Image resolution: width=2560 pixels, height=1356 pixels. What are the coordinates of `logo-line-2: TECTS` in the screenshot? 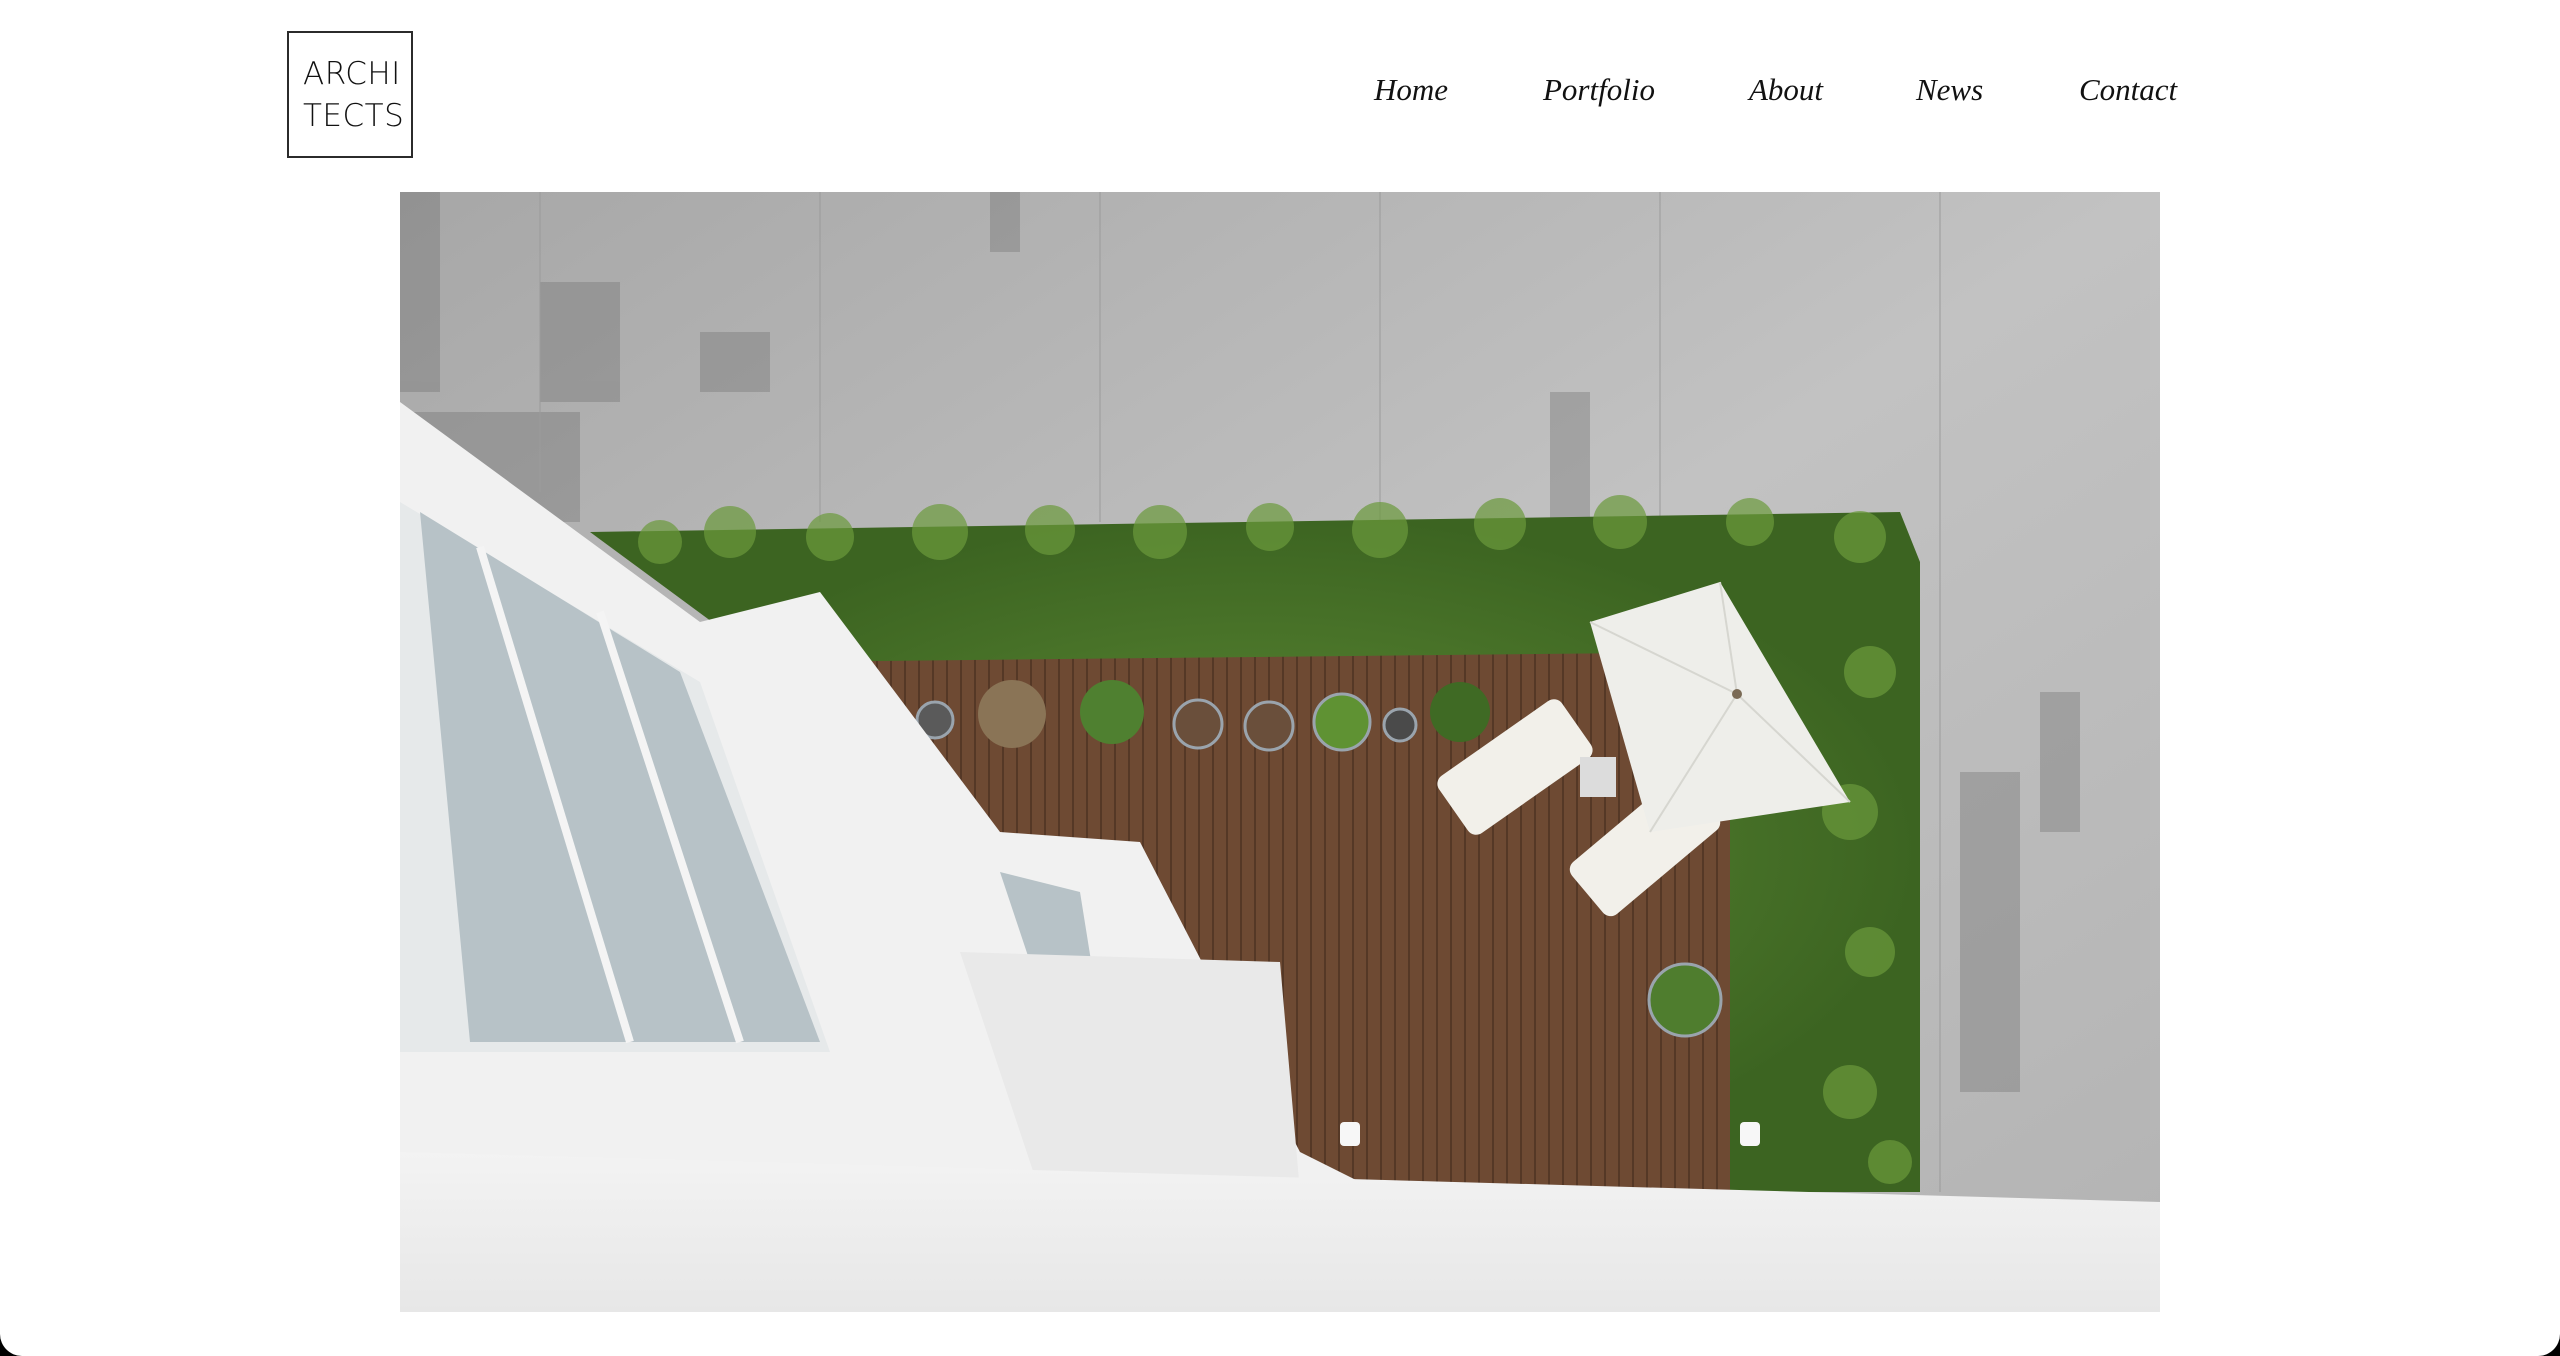 It's located at (354, 115).